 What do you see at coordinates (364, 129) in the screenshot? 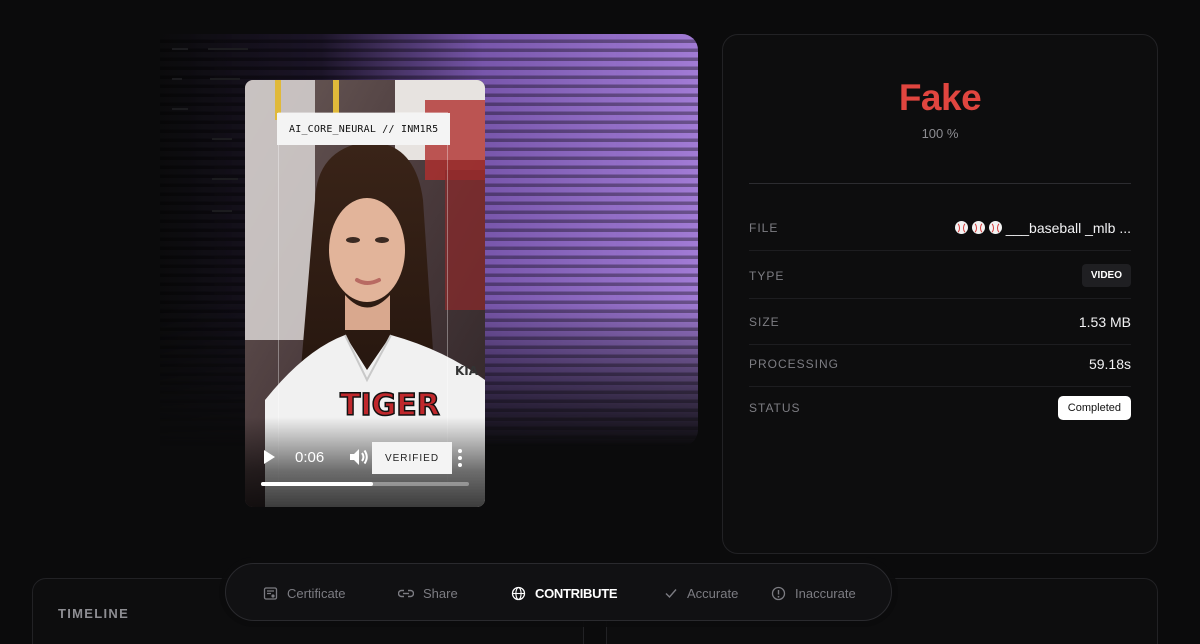
I see `model-tag: AI_CORE_NEURAL // INM1R5` at bounding box center [364, 129].